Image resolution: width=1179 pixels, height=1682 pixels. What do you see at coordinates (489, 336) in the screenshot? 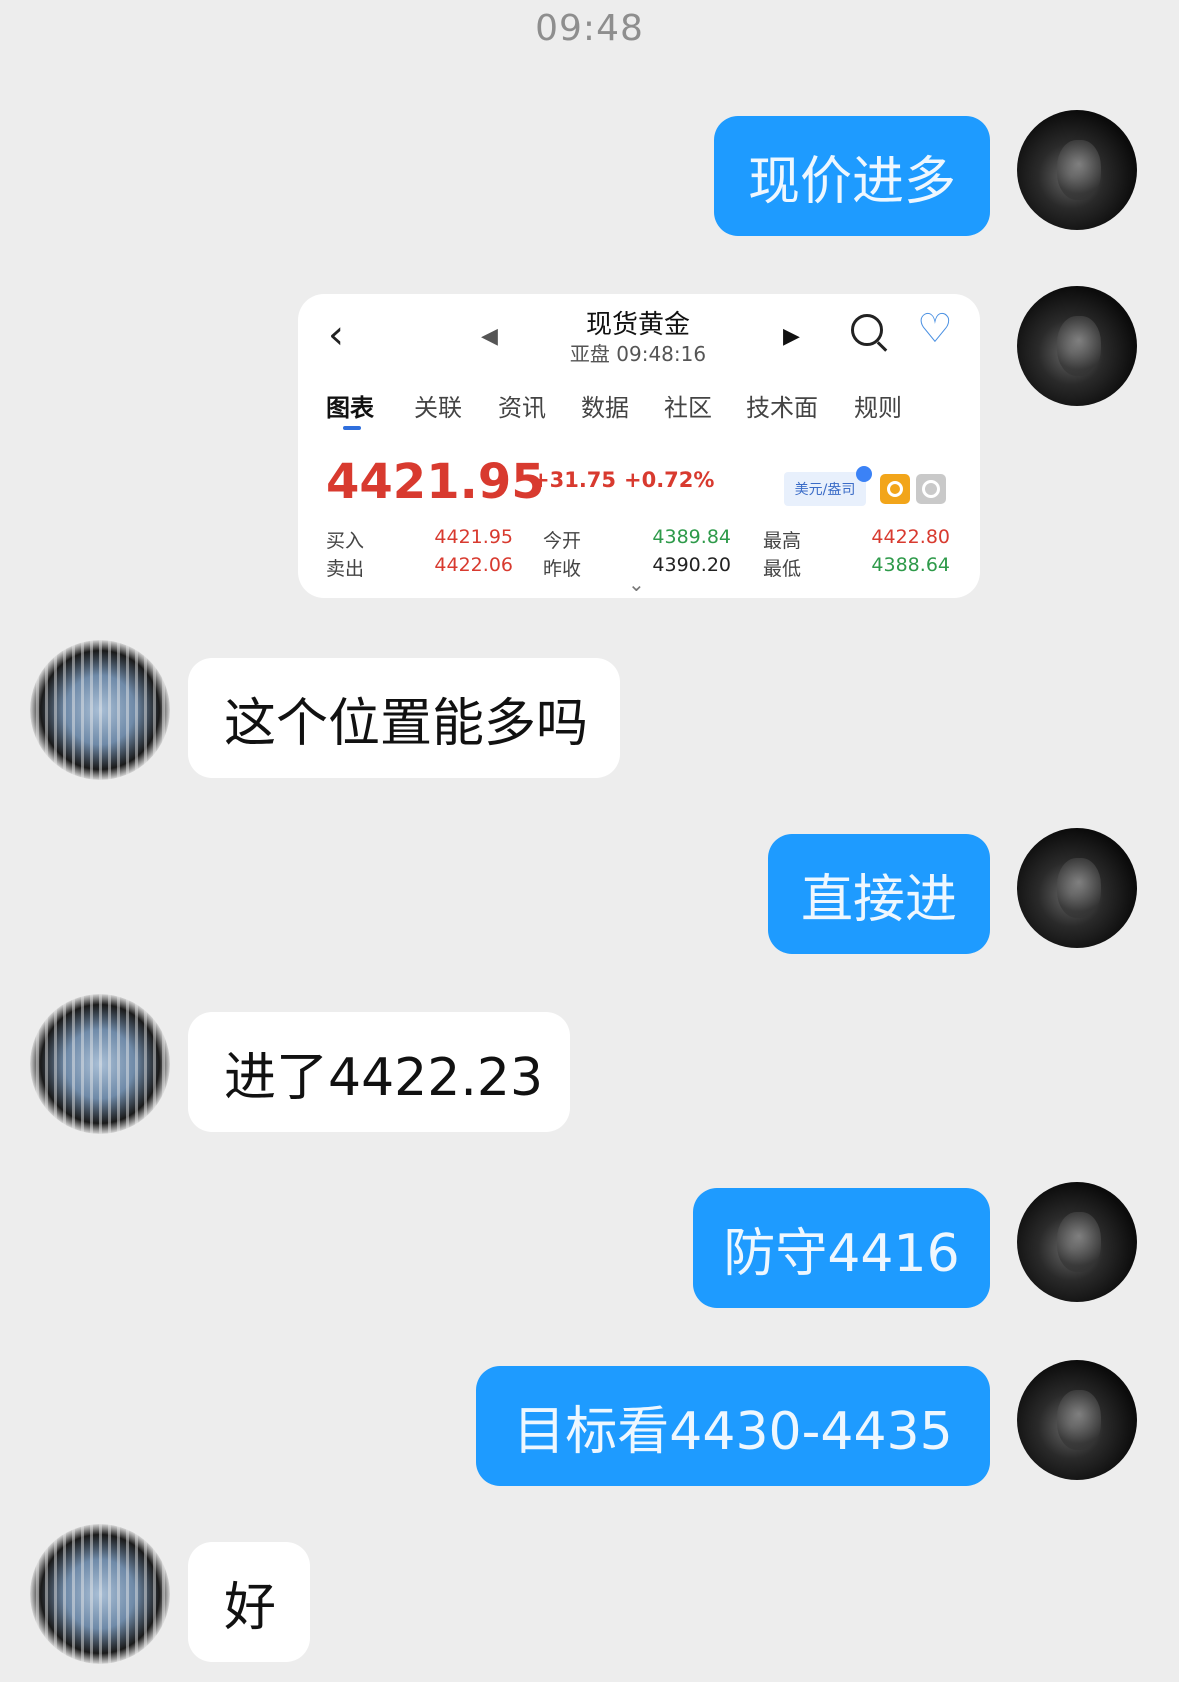
I see `prev-instrument-icon: ◀` at bounding box center [489, 336].